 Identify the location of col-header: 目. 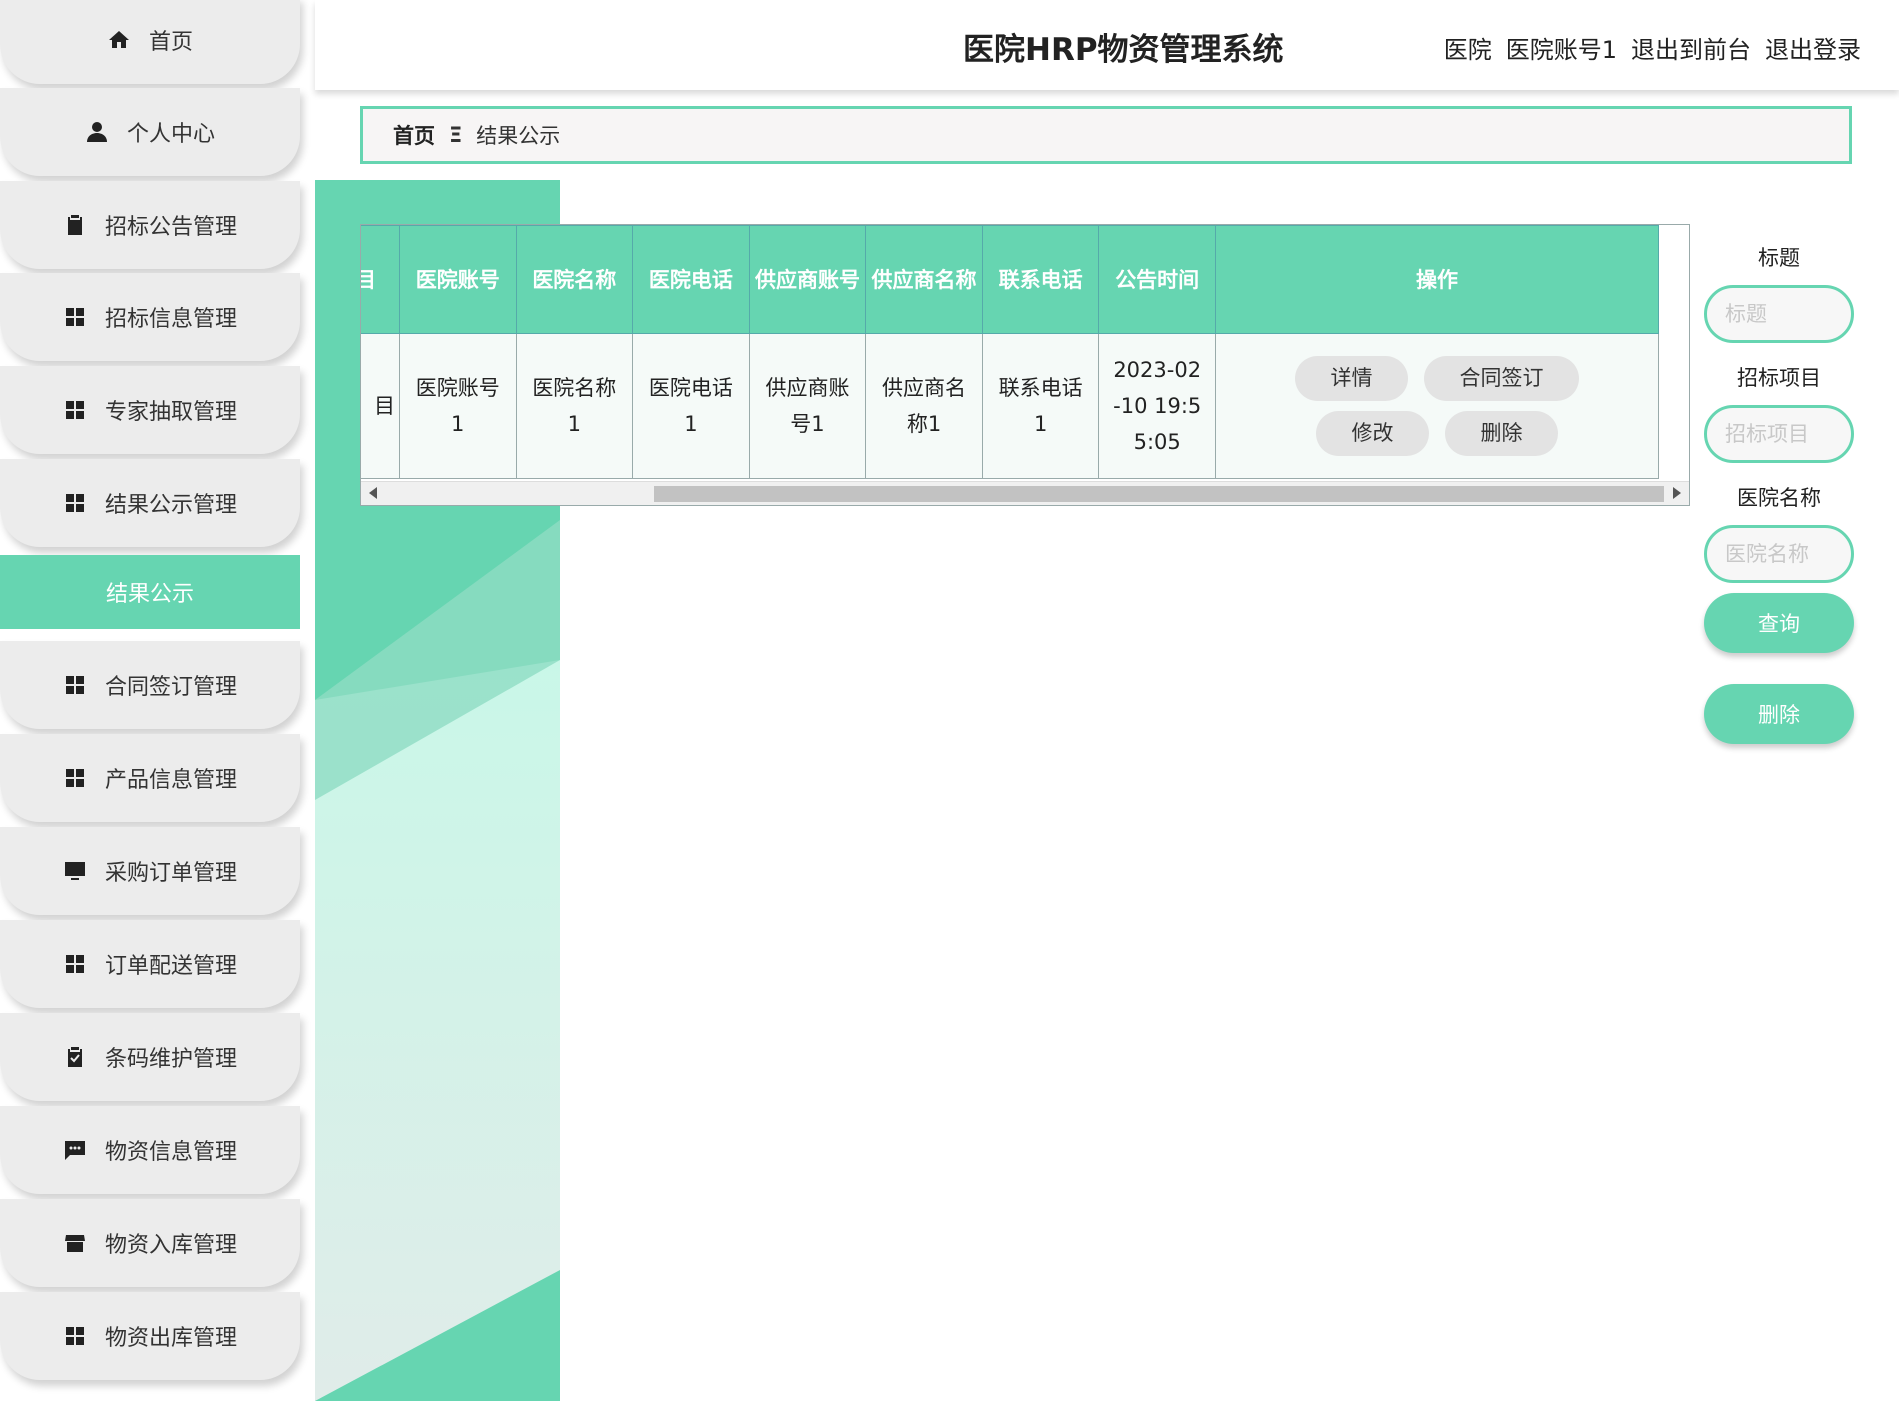
(380, 279).